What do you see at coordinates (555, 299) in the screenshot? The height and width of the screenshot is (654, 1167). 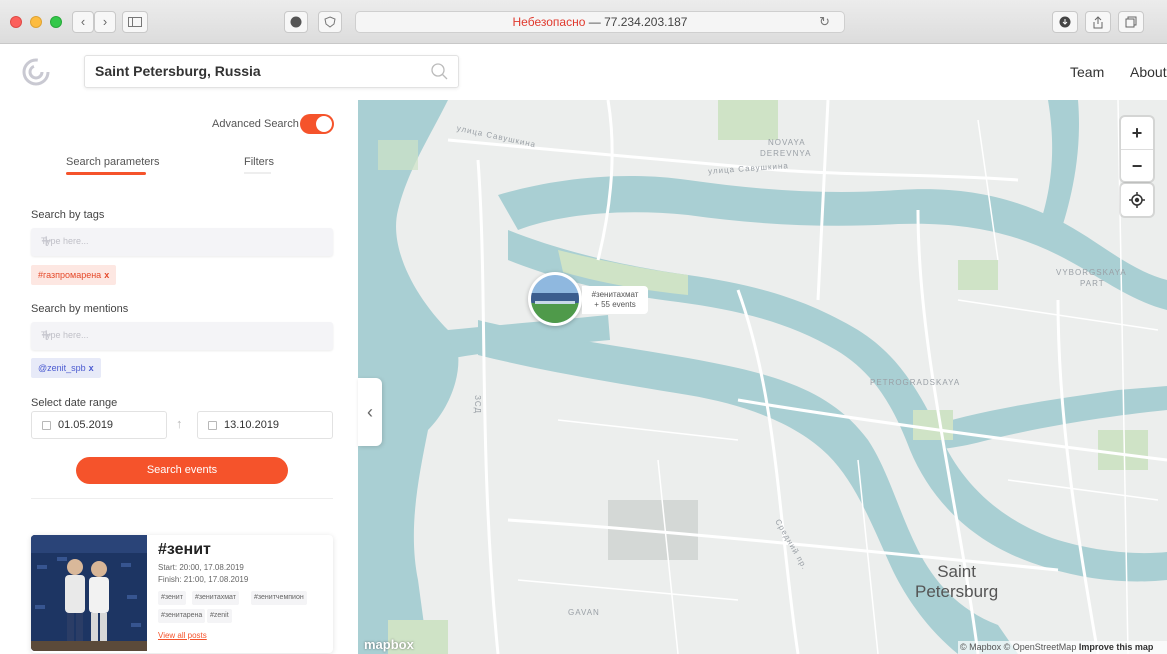 I see `event-cluster-marker` at bounding box center [555, 299].